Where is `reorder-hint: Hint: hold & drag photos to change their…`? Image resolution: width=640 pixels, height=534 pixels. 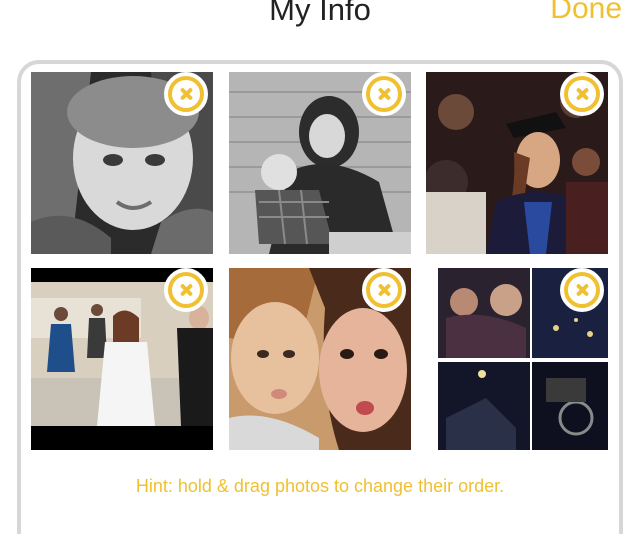
reorder-hint: Hint: hold & drag photos to change their… is located at coordinates (320, 486).